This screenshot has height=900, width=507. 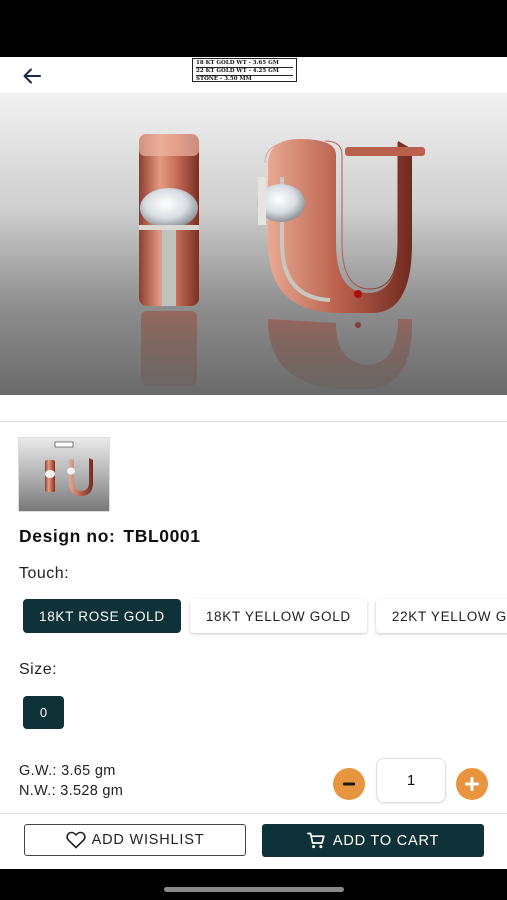 I want to click on touch-option-18kt-rose-gold: 18KT ROSE GOLD, so click(x=102, y=616).